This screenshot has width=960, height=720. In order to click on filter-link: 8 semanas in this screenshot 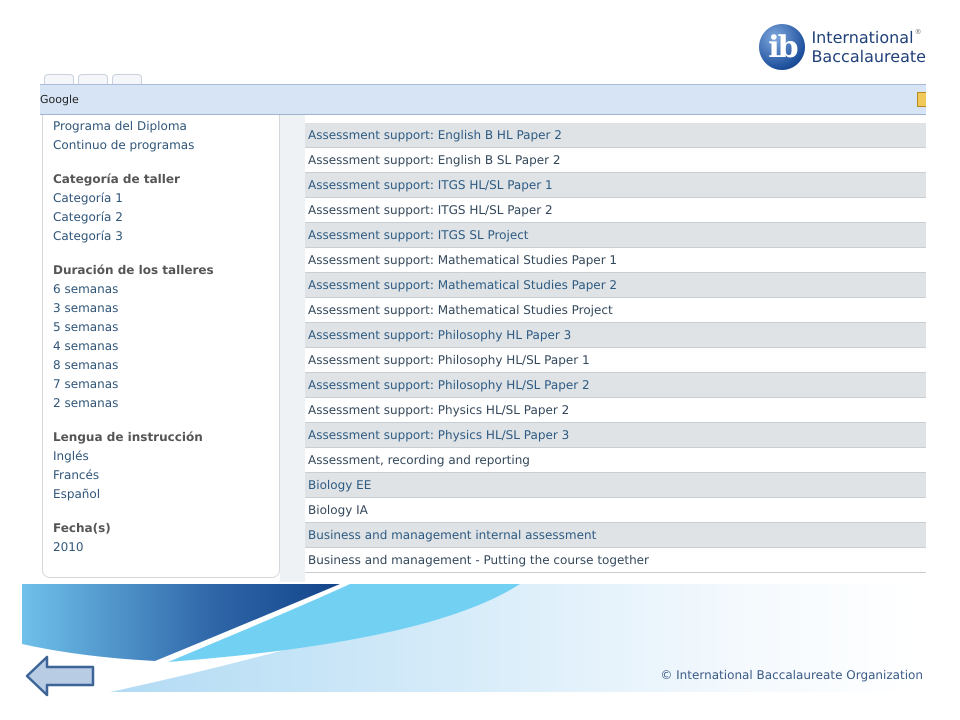, I will do `click(85, 365)`.